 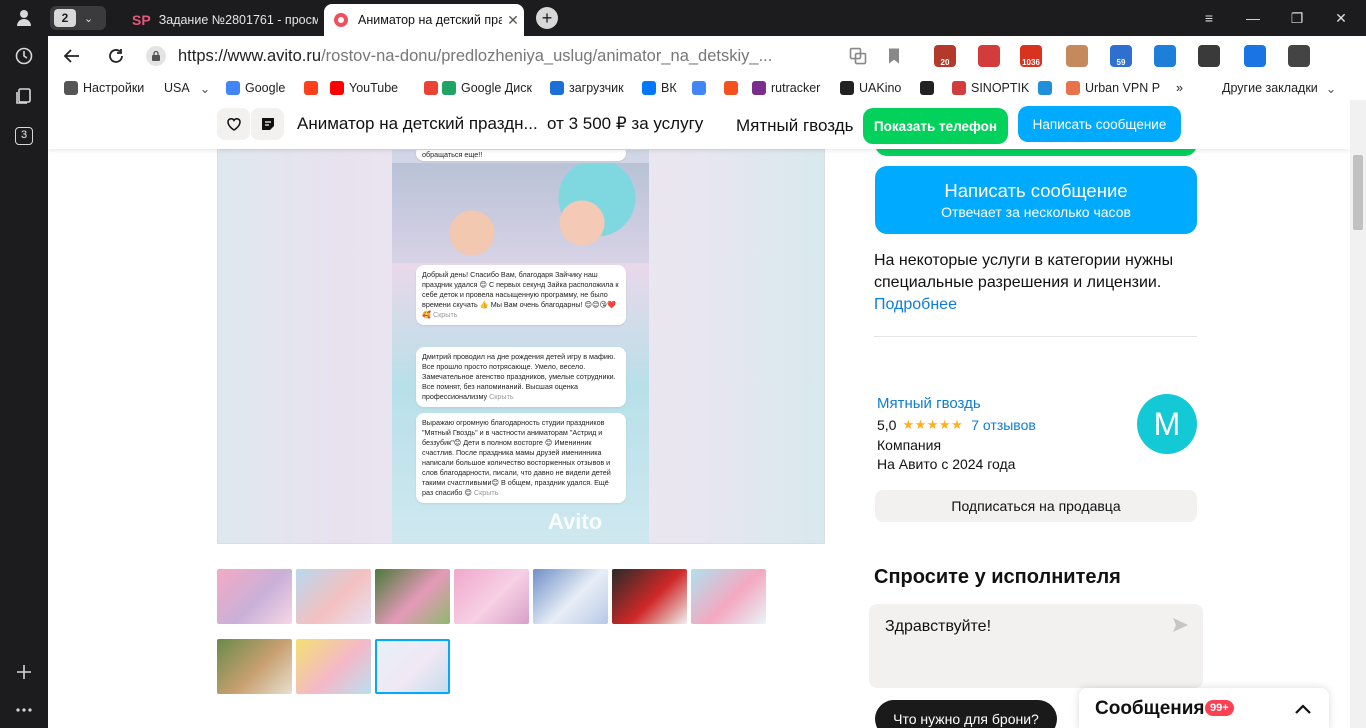 What do you see at coordinates (1303, 710) in the screenshot?
I see `chevron-up-icon` at bounding box center [1303, 710].